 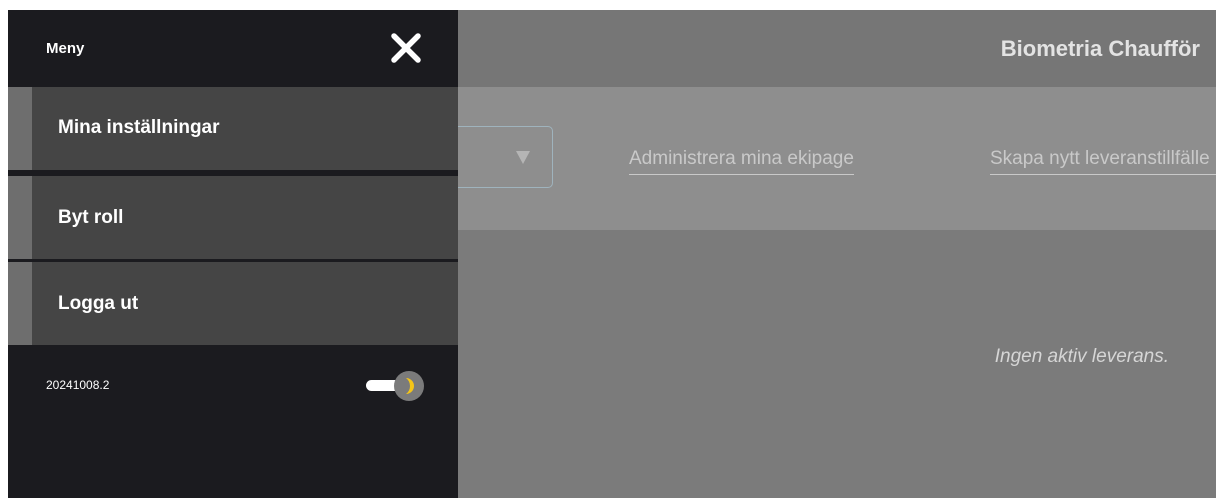 I want to click on menu-item-label: Mina inställningar, so click(x=139, y=127).